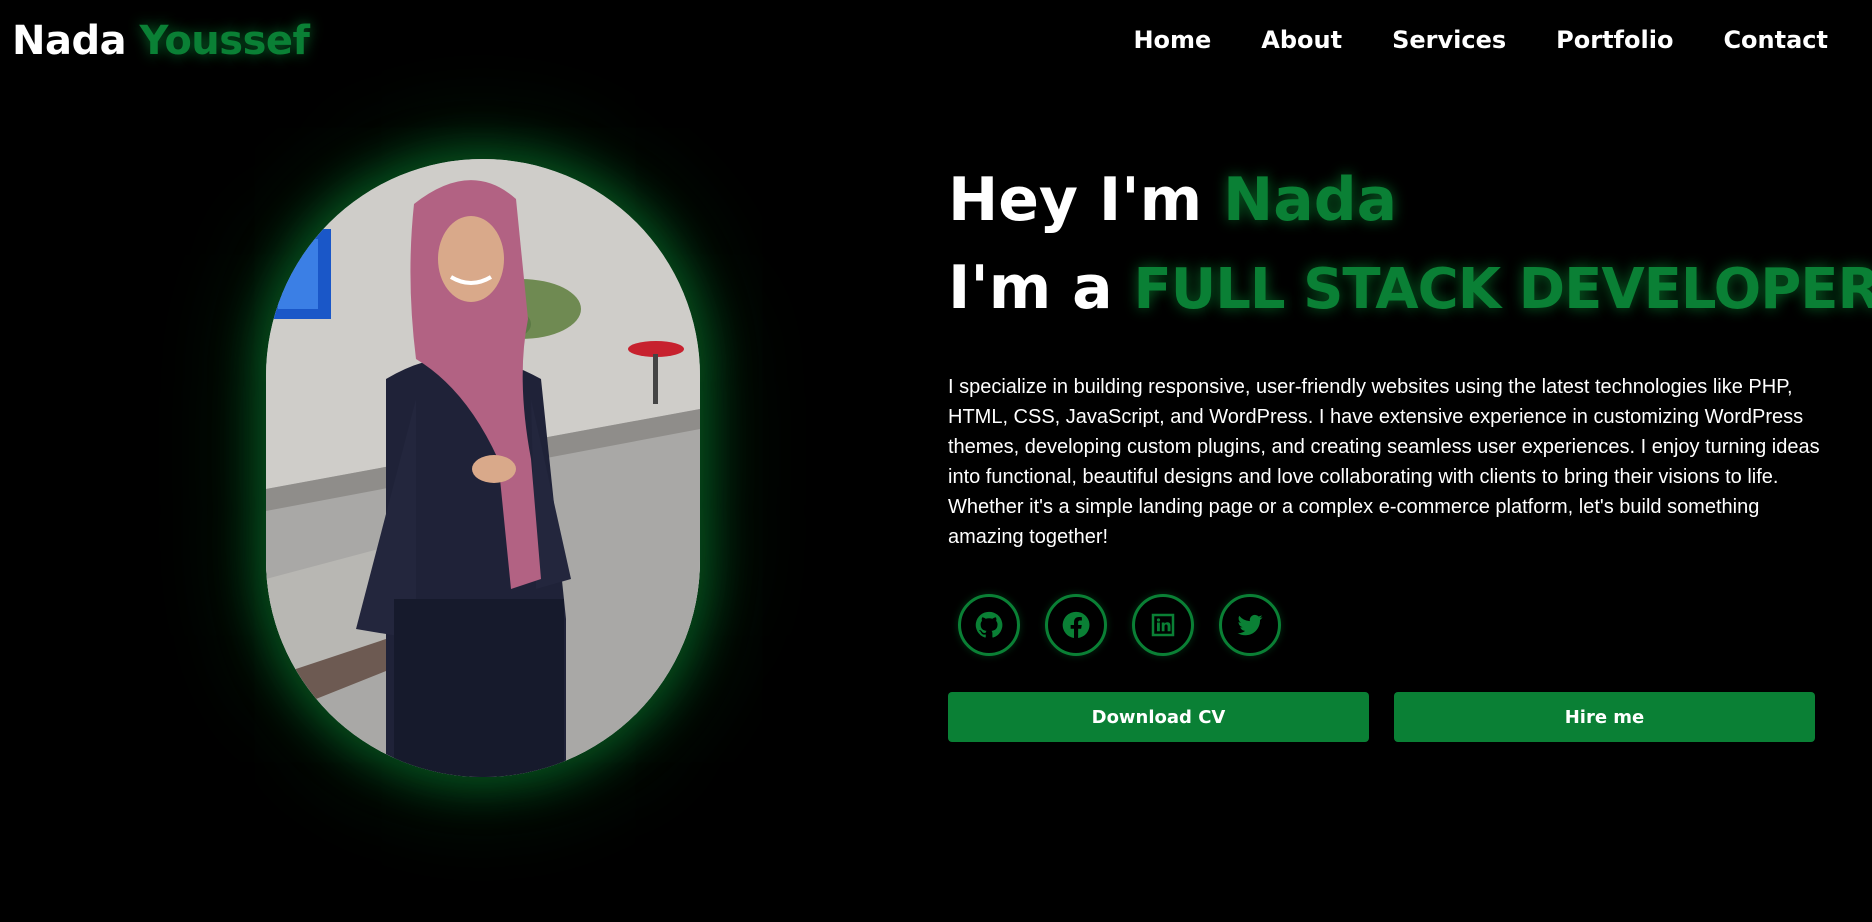 The width and height of the screenshot is (1872, 922). I want to click on download-cv-button: Download CV, so click(1158, 717).